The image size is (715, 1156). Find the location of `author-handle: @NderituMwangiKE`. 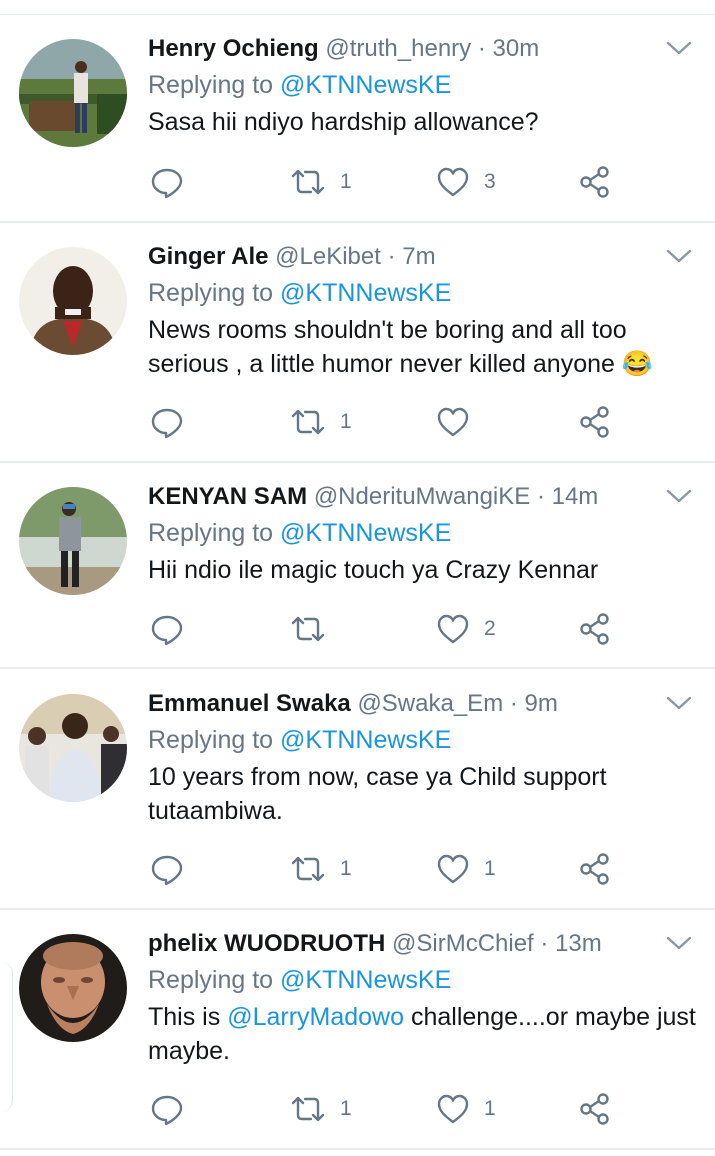

author-handle: @NderituMwangiKE is located at coordinates (422, 496).